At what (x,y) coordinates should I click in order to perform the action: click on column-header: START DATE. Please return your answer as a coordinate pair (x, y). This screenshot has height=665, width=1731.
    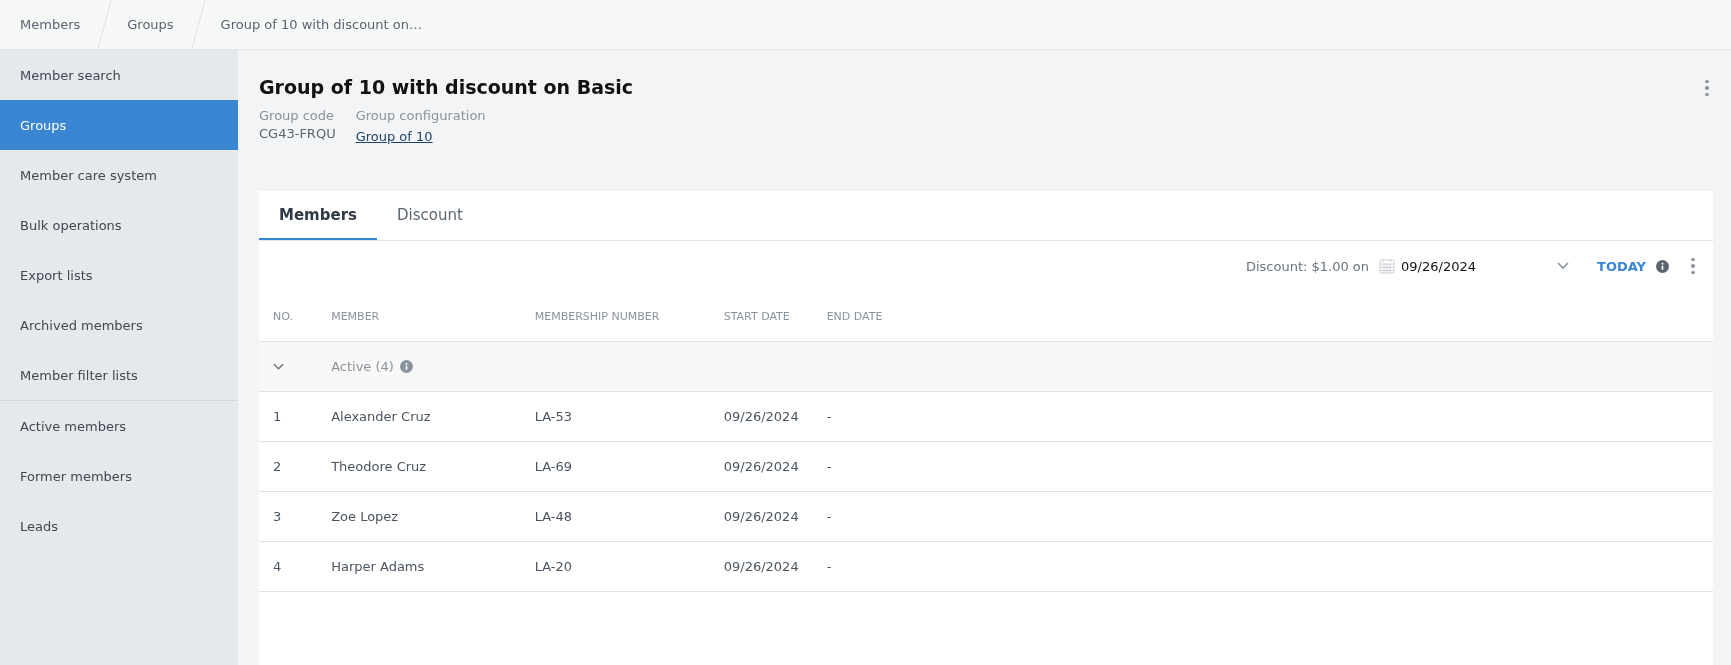
    Looking at the image, I should click on (761, 316).